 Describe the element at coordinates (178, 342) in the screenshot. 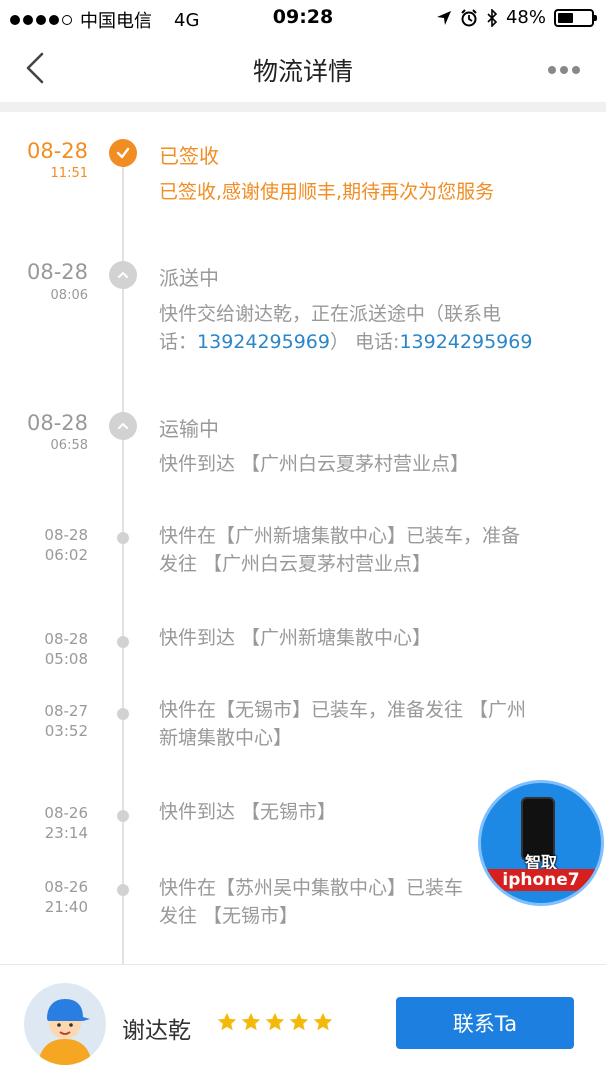

I see `desc-prefix: 话：` at that location.